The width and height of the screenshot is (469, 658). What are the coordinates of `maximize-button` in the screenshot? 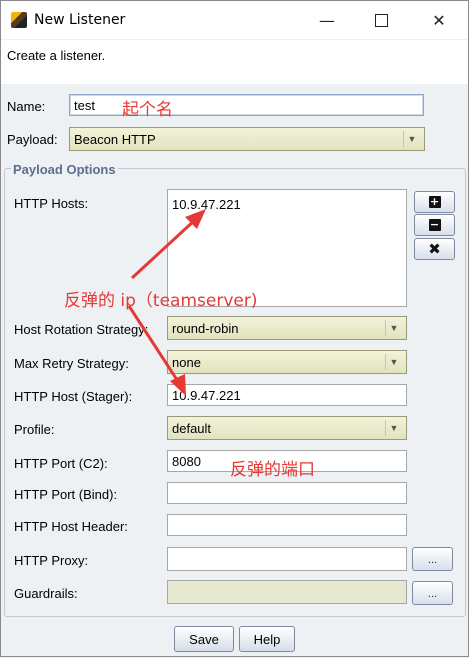 It's located at (381, 20).